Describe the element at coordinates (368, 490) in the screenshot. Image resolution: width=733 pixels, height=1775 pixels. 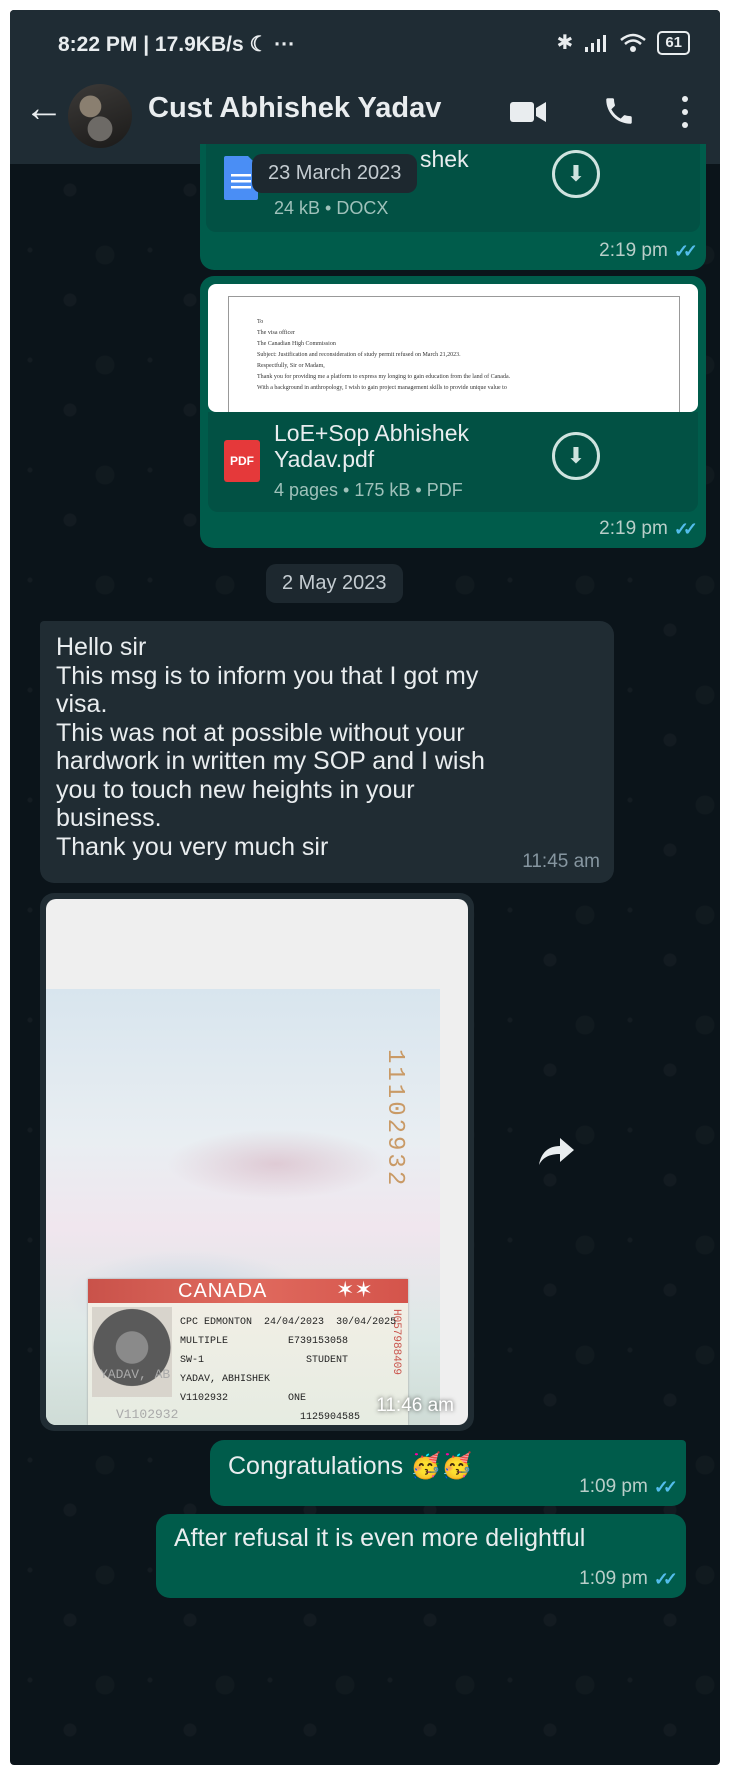
I see `pdf-file-info: 4 pages • 175 kB • PDF` at that location.